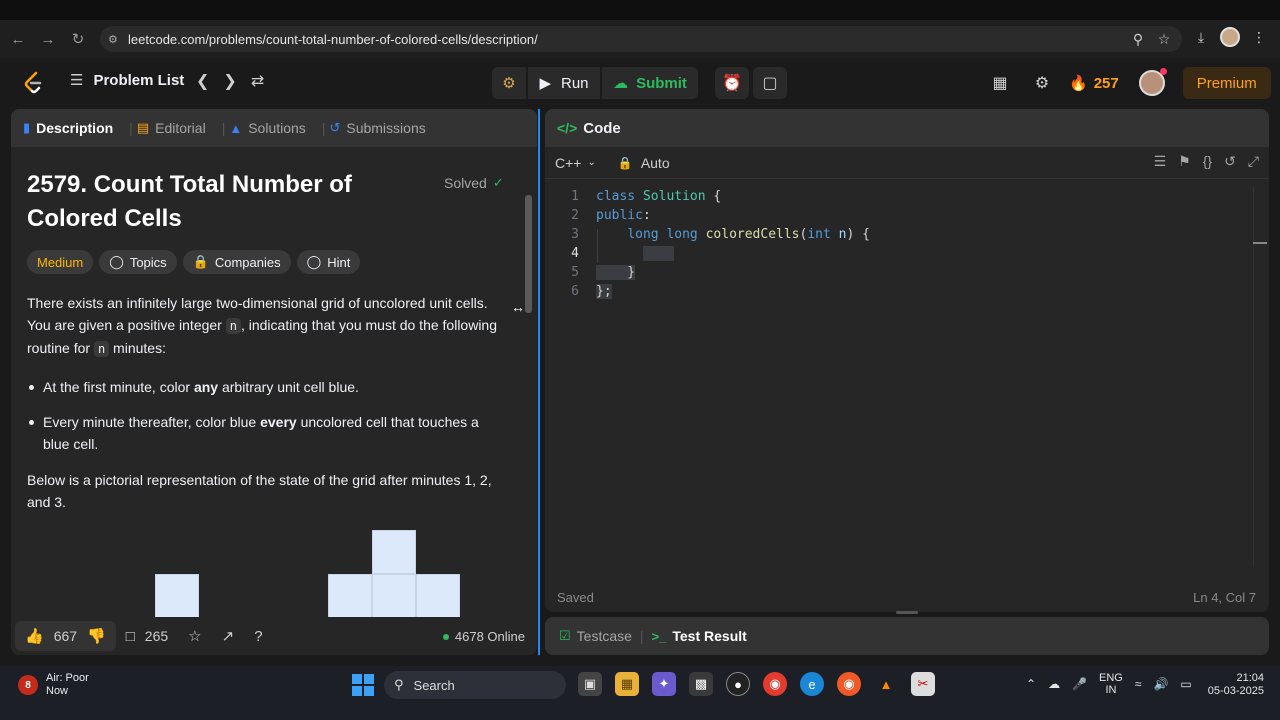 Image resolution: width=1280 pixels, height=720 pixels. Describe the element at coordinates (1094, 83) in the screenshot. I see `streak-counter: 🔥 257` at that location.